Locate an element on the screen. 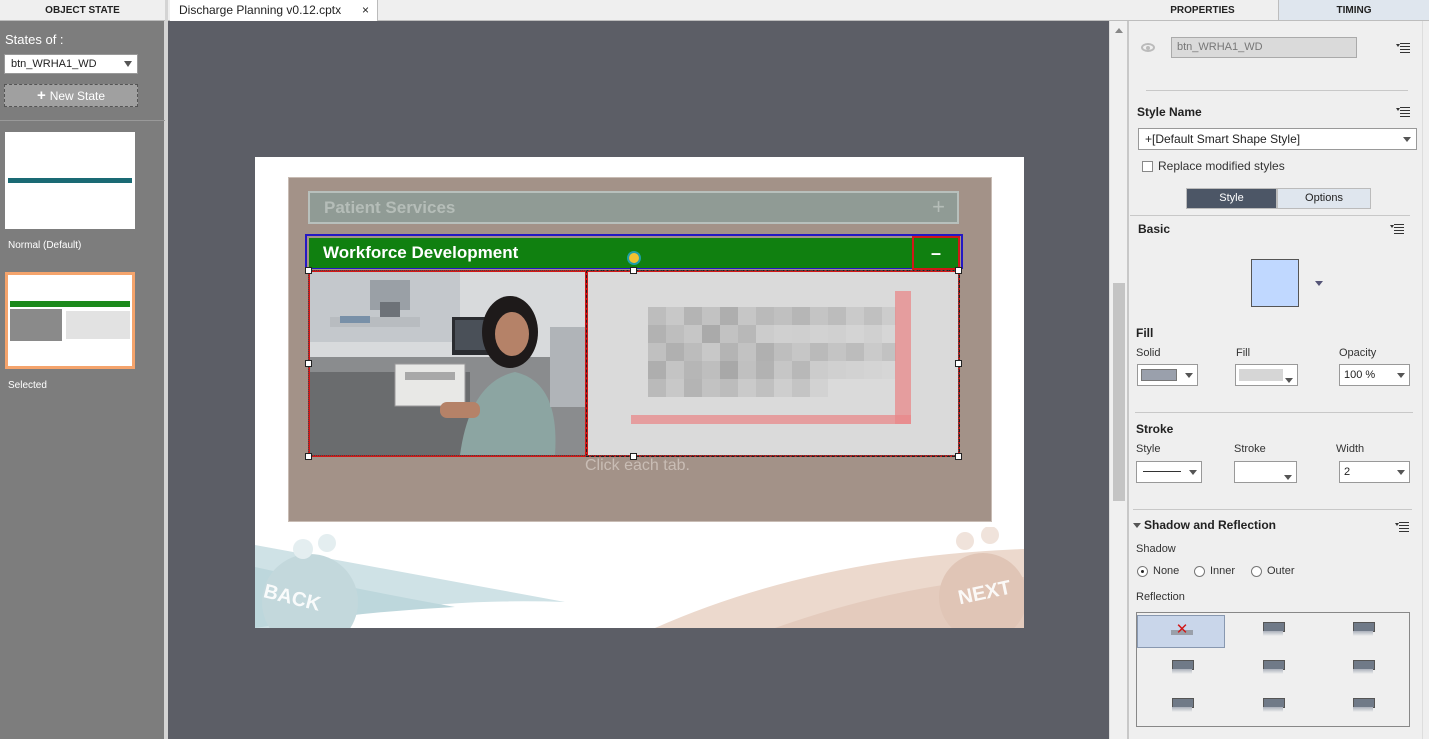  states-select: btn_WRHA1_WD is located at coordinates (71, 64).